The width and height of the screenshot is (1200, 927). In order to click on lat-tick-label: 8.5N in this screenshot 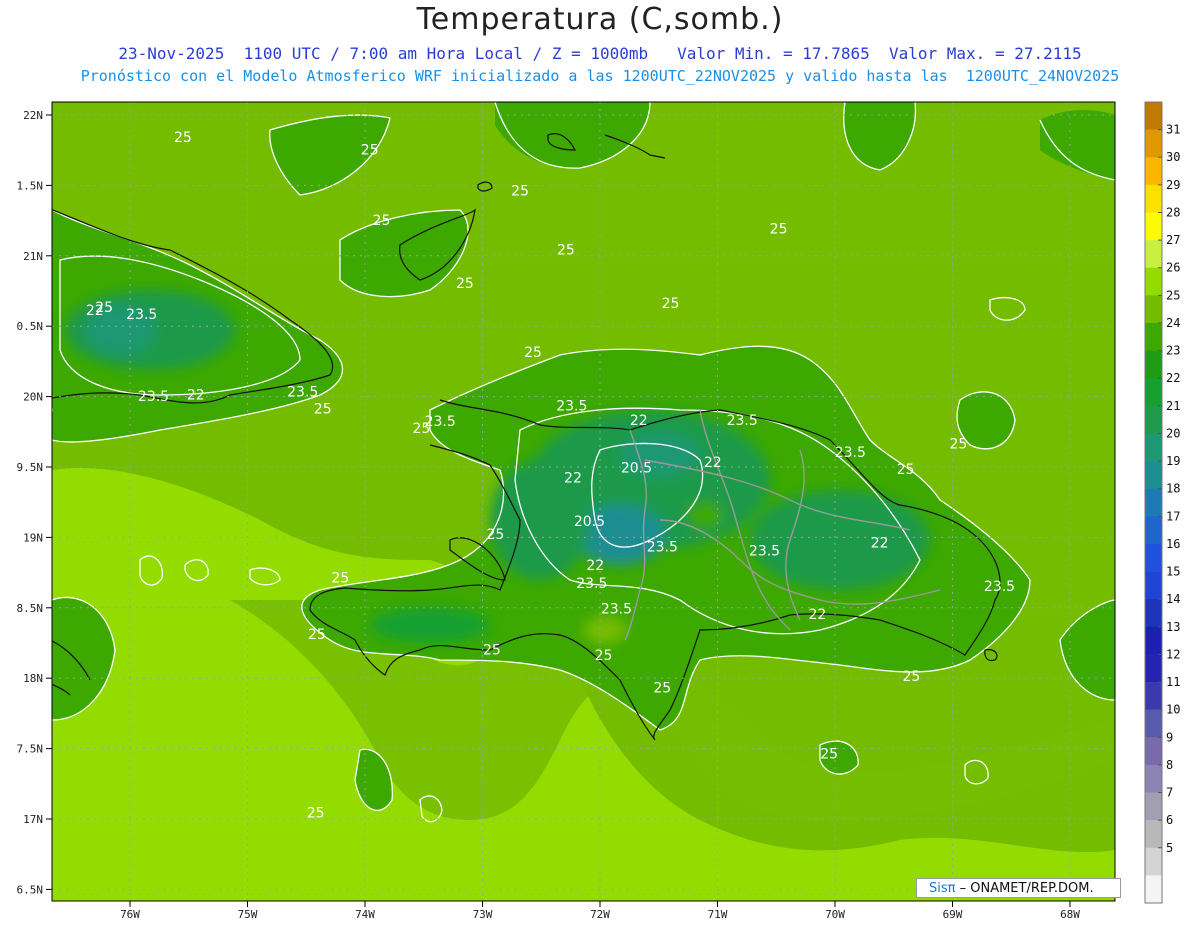, I will do `click(30, 608)`.